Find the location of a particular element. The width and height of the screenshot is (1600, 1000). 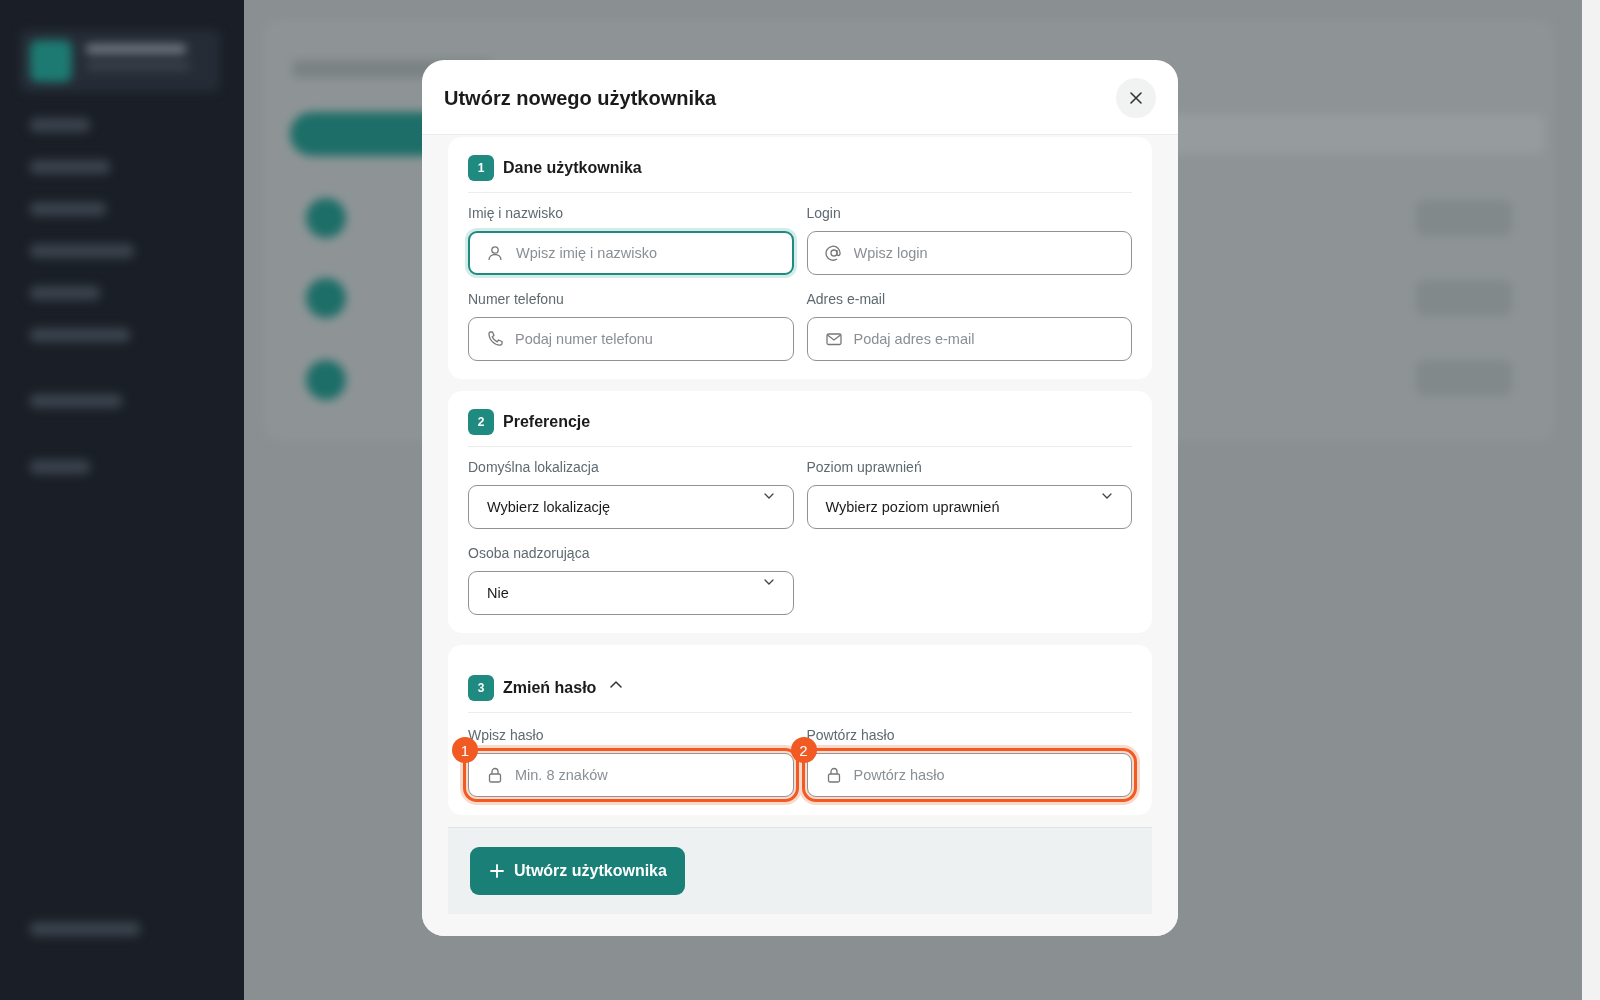

field-label: Adres e-mail is located at coordinates (846, 299).